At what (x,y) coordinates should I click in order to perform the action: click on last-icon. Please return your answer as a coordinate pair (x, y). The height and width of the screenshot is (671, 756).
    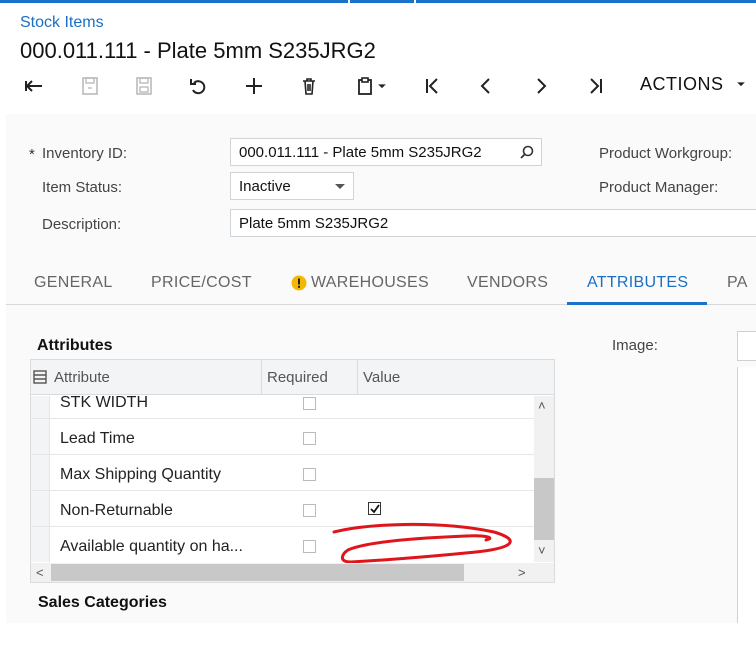
    Looking at the image, I should click on (596, 86).